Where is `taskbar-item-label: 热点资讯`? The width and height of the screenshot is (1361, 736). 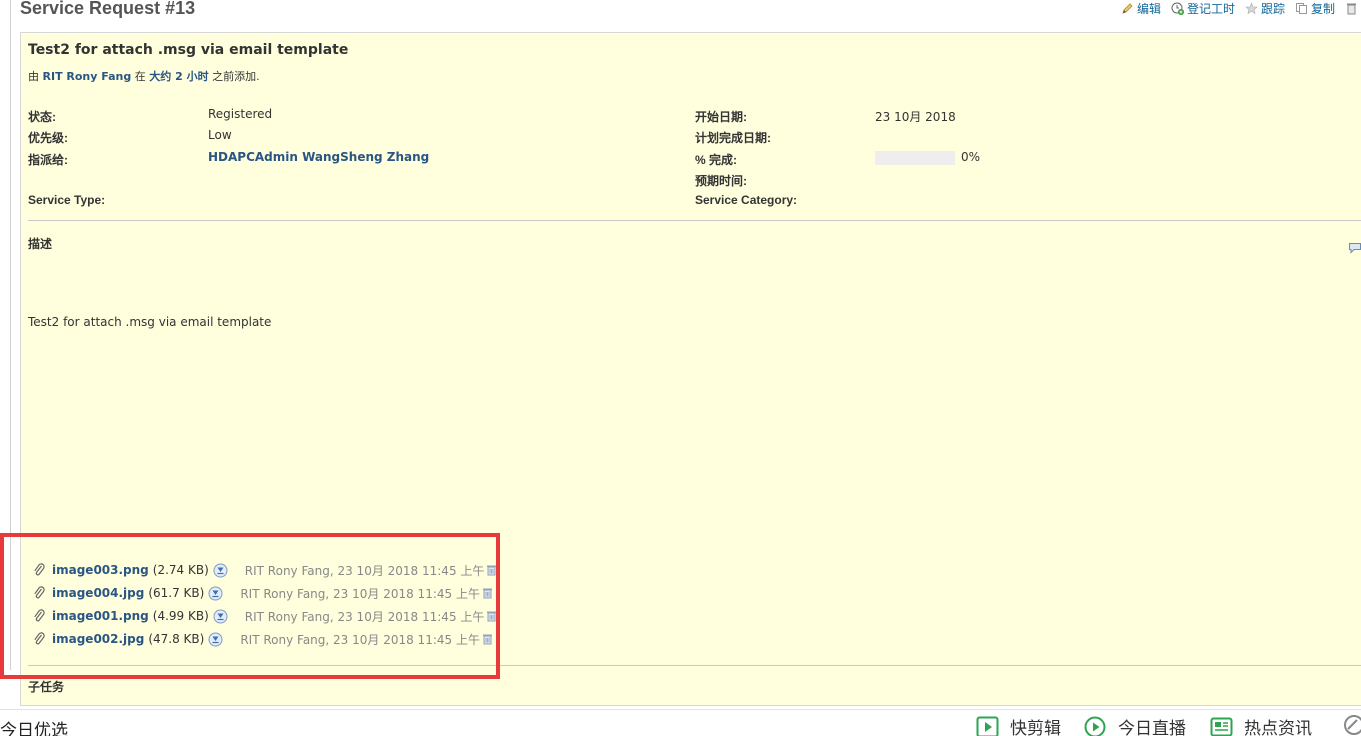 taskbar-item-label: 热点资讯 is located at coordinates (1278, 727).